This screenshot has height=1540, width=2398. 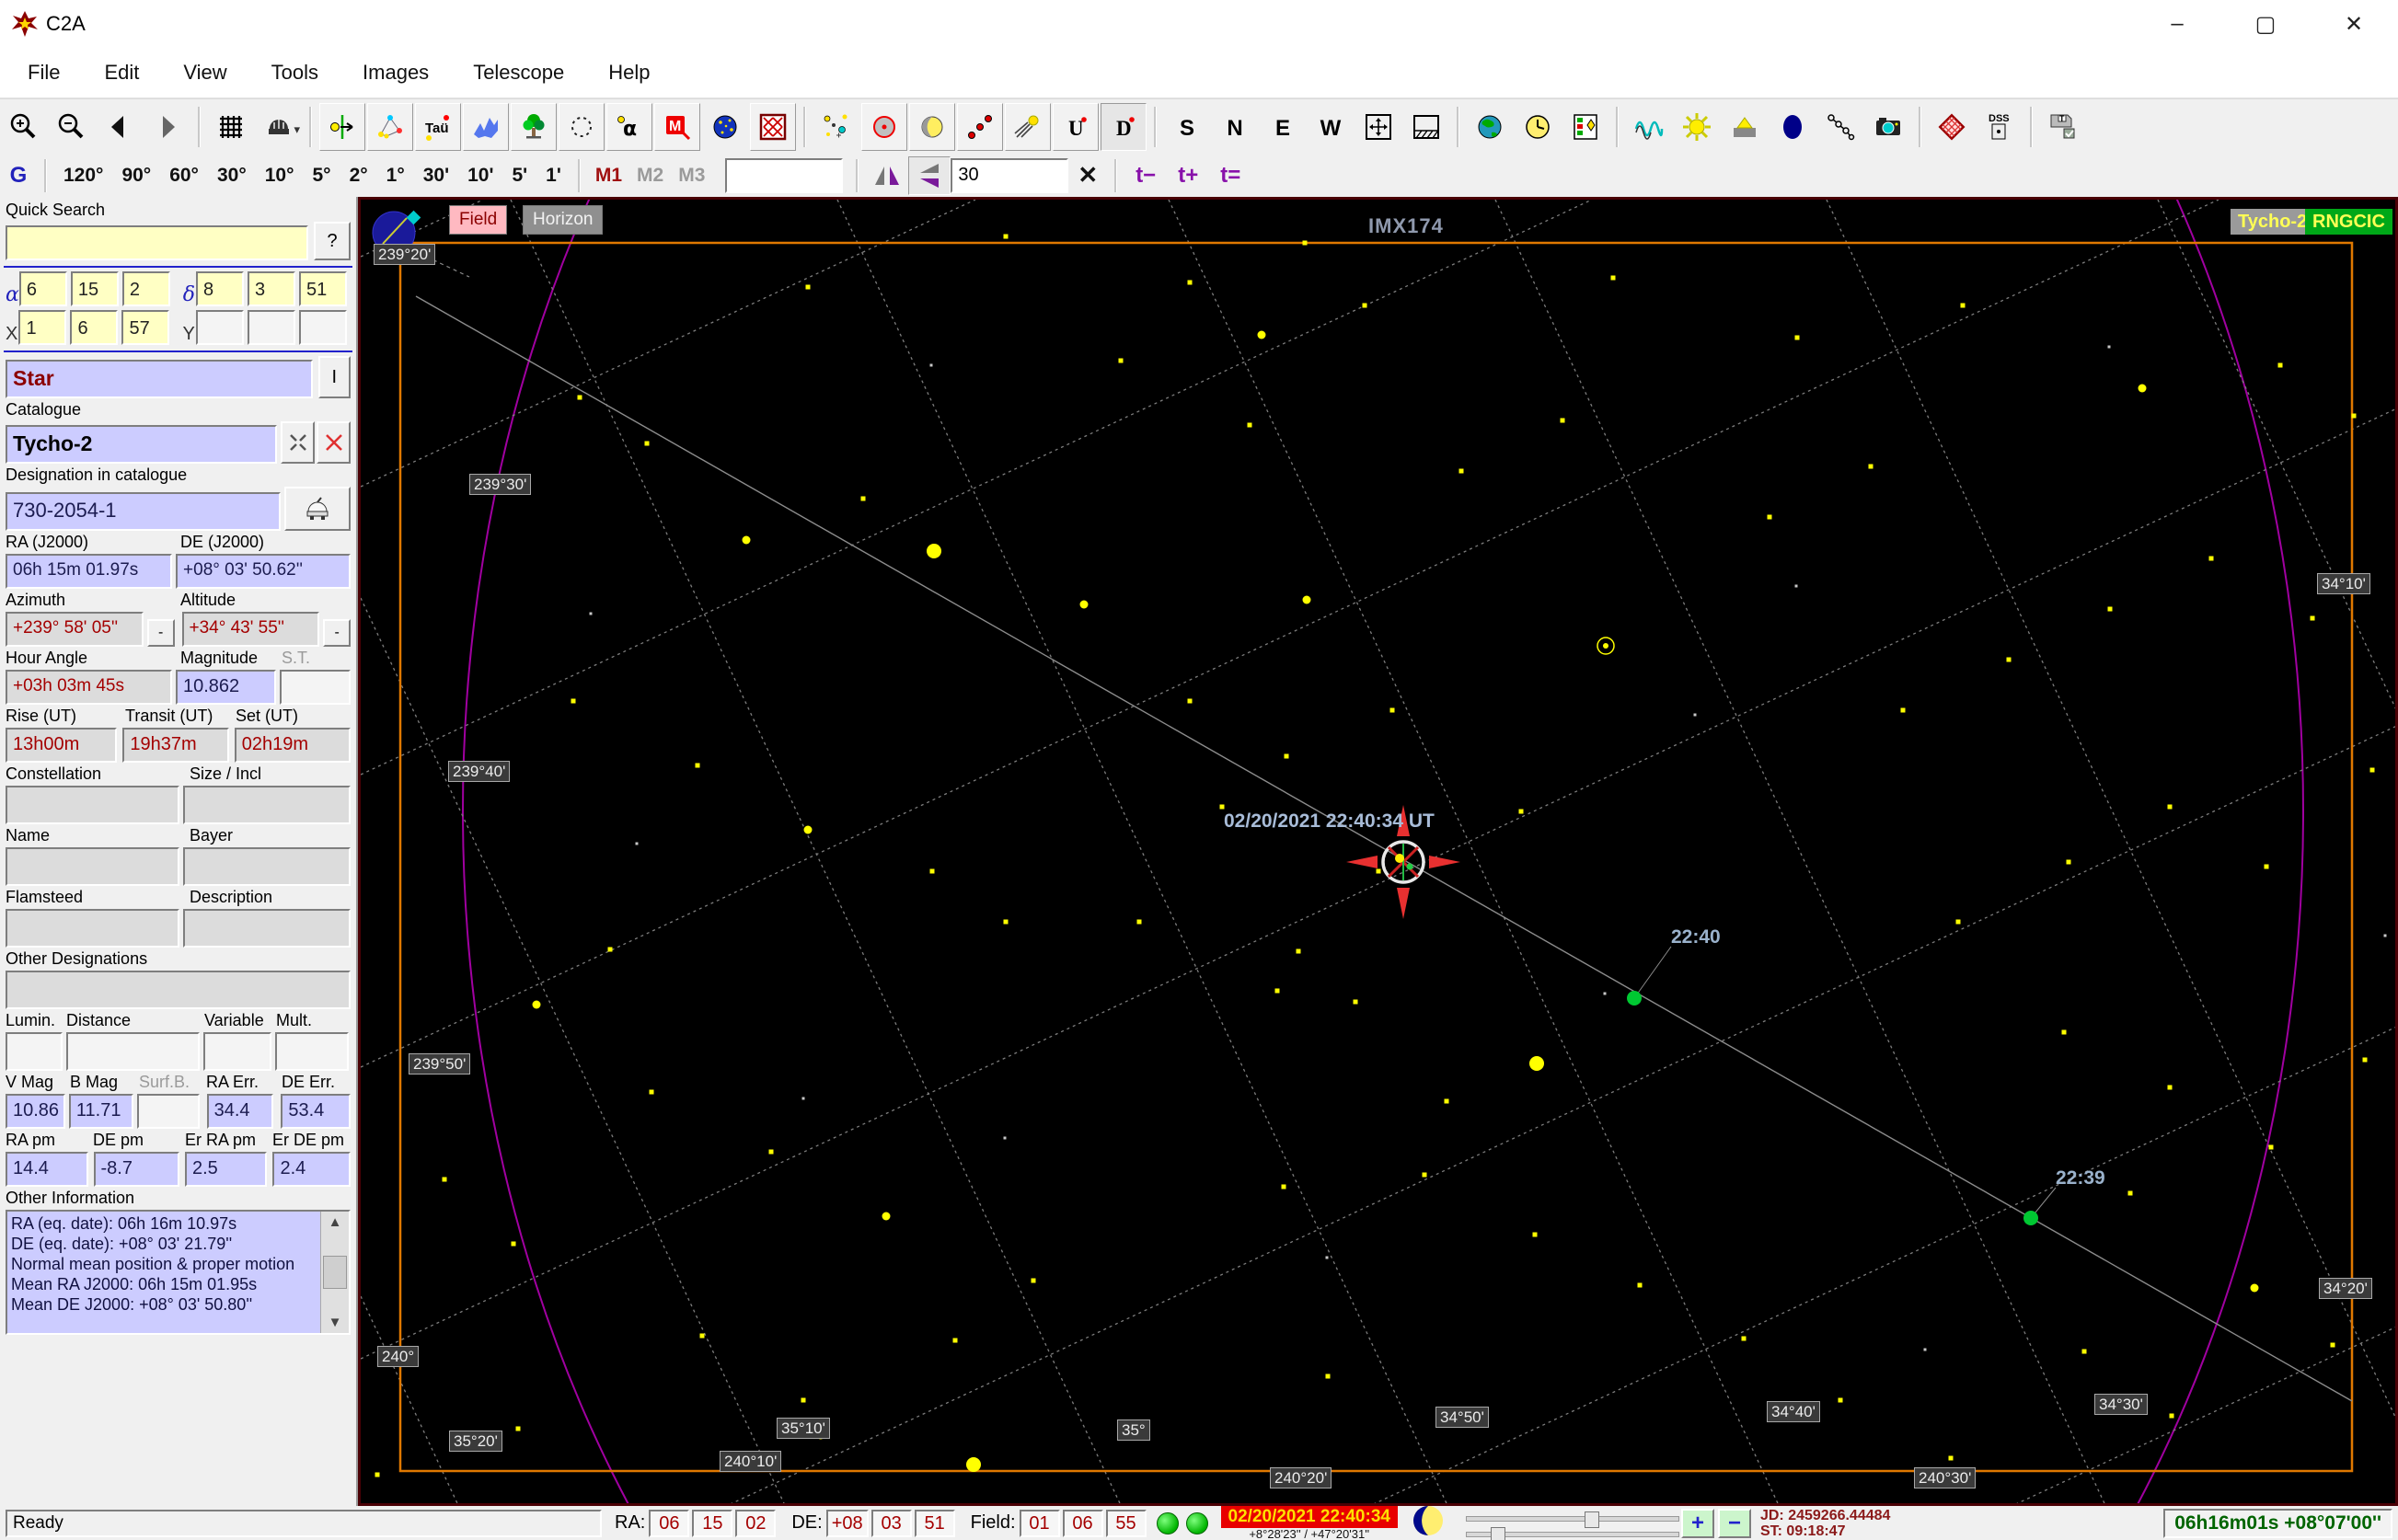 I want to click on star-names-button: Taü, so click(x=438, y=126).